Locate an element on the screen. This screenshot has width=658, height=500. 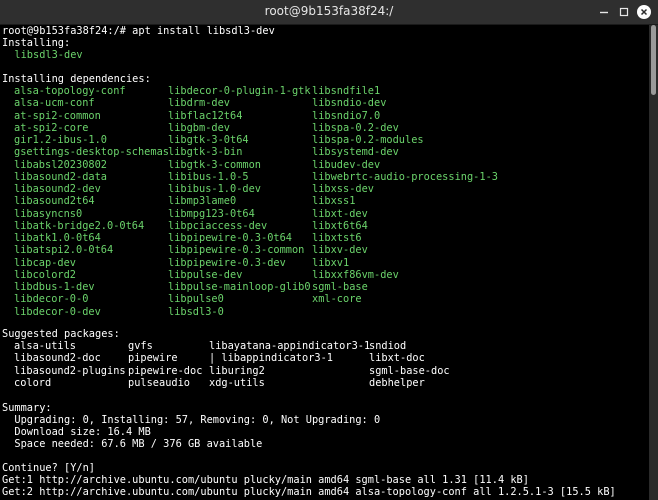
dependency-package: libxt-dev is located at coordinates (340, 213).